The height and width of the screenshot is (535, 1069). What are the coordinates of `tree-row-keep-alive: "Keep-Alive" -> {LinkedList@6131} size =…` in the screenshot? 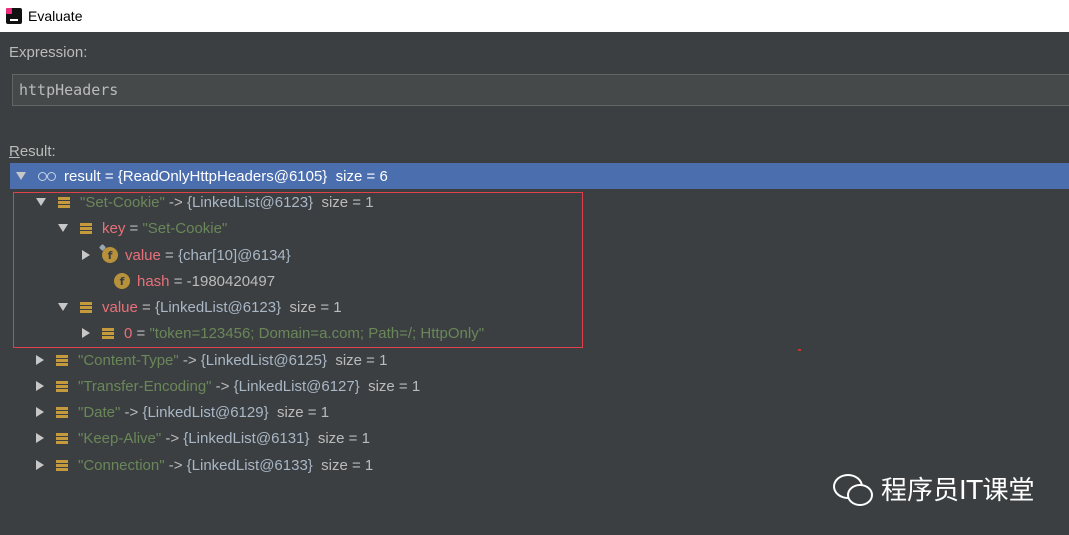 It's located at (539, 438).